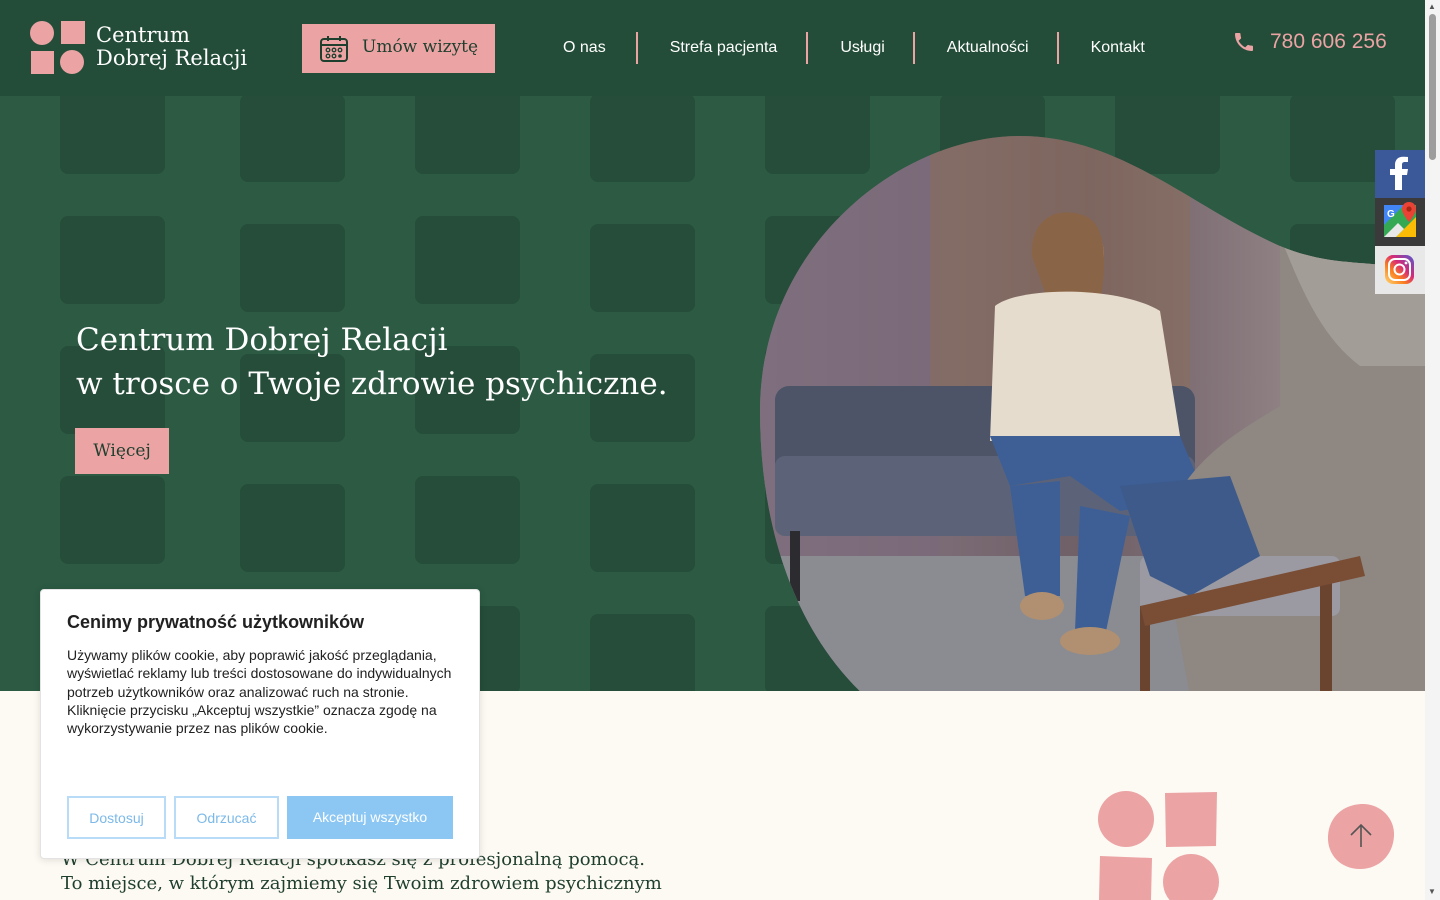  Describe the element at coordinates (262, 340) in the screenshot. I see `hero-title-line1: Centrum Dobrej Relacji` at that location.